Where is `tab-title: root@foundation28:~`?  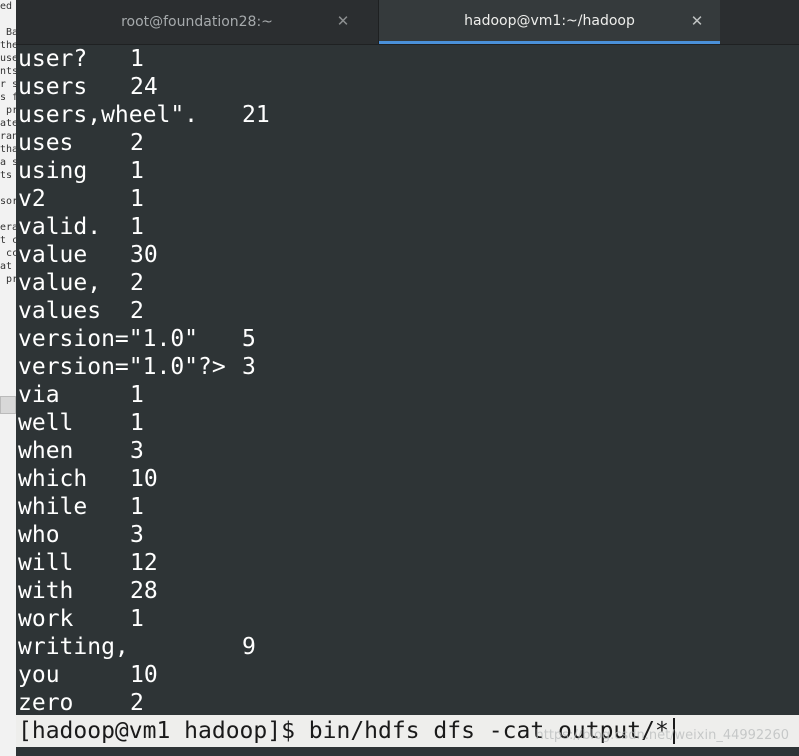 tab-title: root@foundation28:~ is located at coordinates (197, 22).